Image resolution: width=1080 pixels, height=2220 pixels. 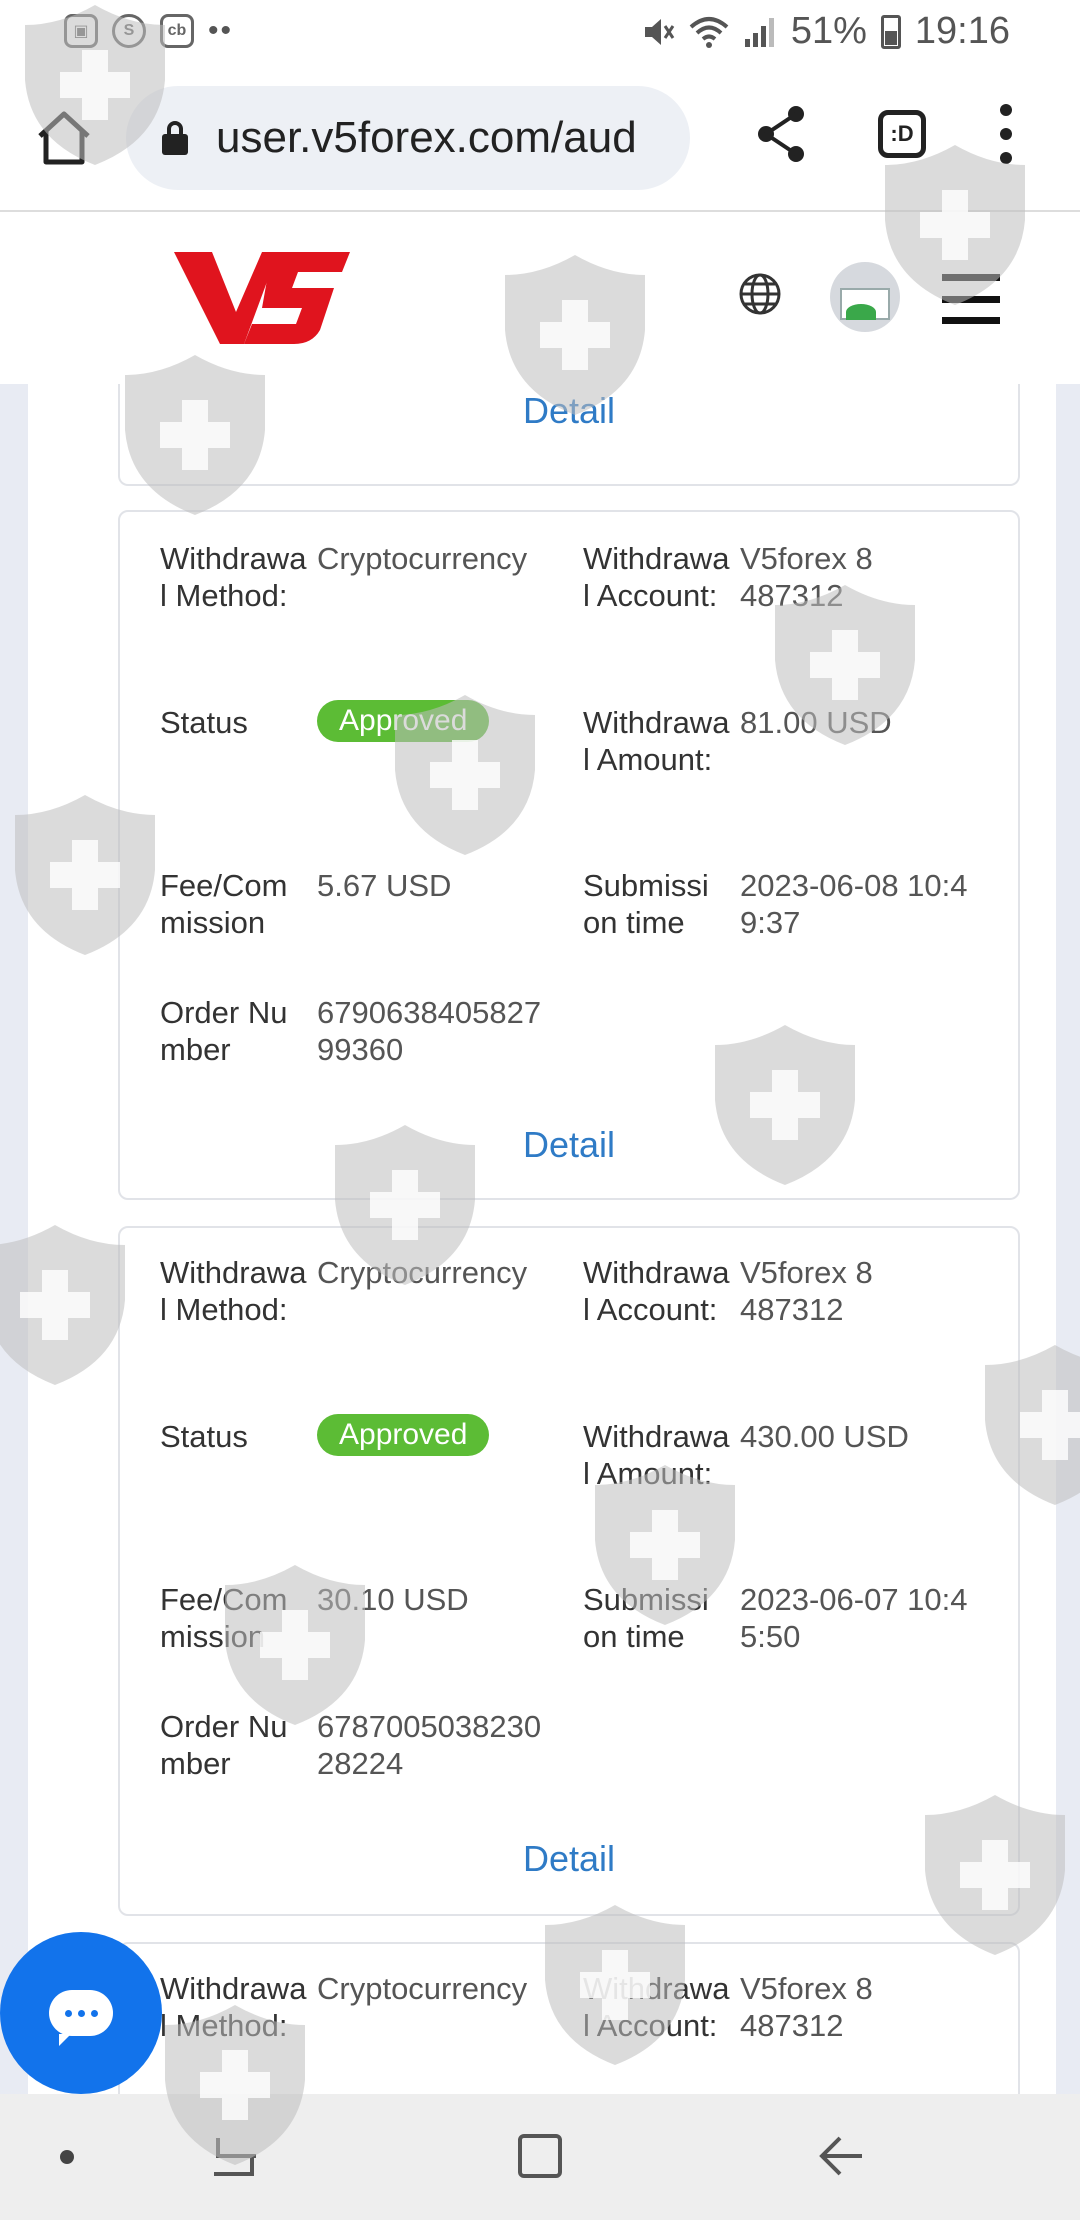 What do you see at coordinates (760, 294) in the screenshot?
I see `language-globe-icon` at bounding box center [760, 294].